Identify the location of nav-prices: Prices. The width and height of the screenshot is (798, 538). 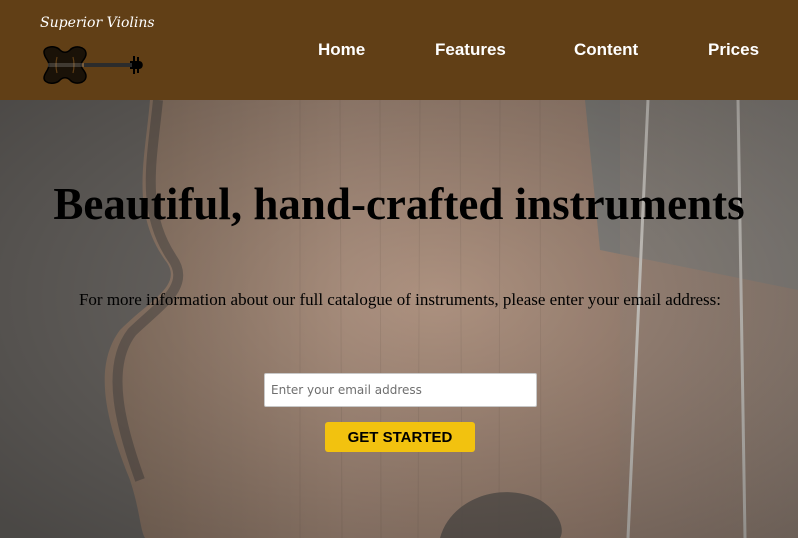
(733, 50).